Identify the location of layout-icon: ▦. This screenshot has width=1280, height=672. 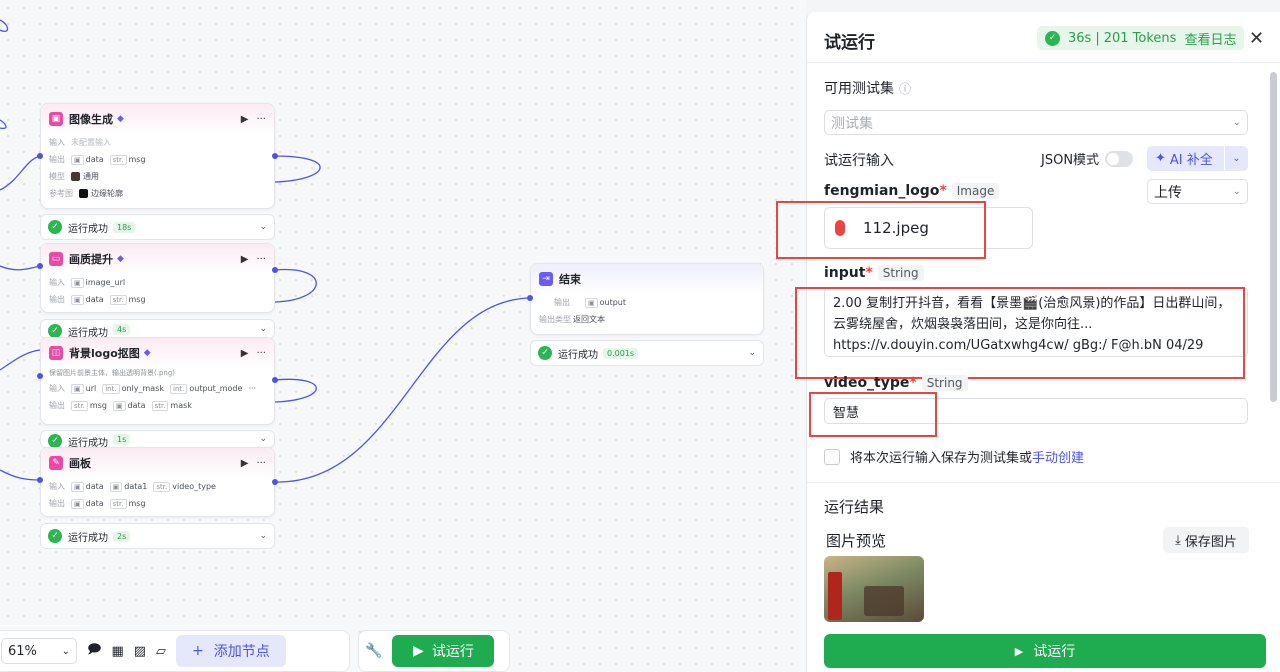
(117, 651).